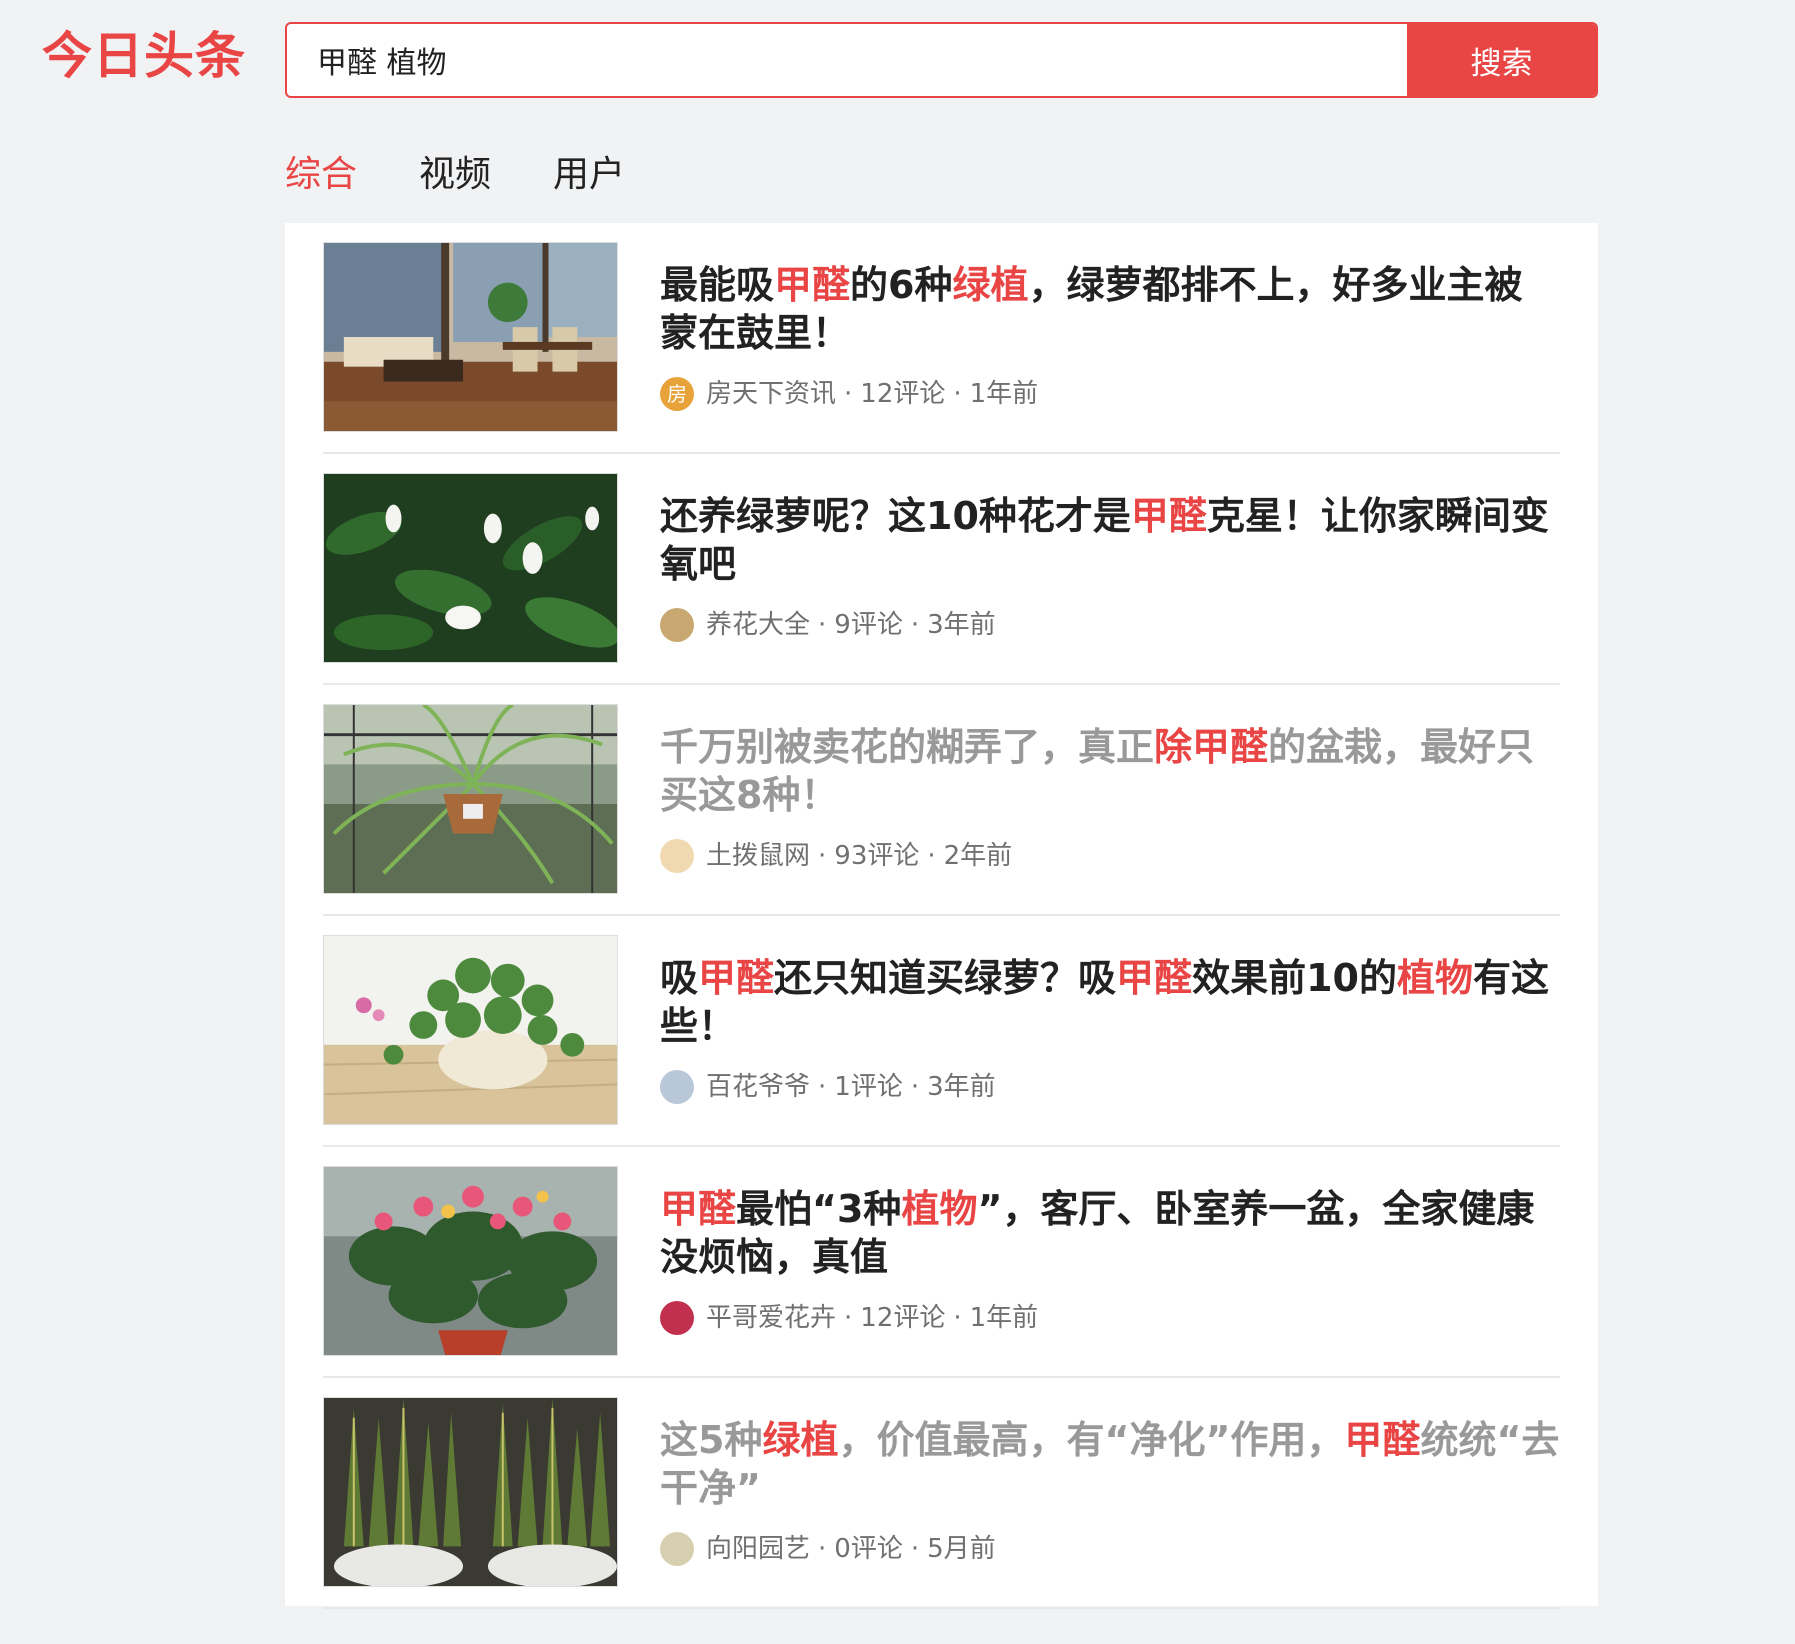 Image resolution: width=1795 pixels, height=1644 pixels. Describe the element at coordinates (1110, 309) in the screenshot. I see `result-title: 最能吸甲醛的6种绿植，绿萝都排不上，好多业主被蒙在鼓里！` at that location.